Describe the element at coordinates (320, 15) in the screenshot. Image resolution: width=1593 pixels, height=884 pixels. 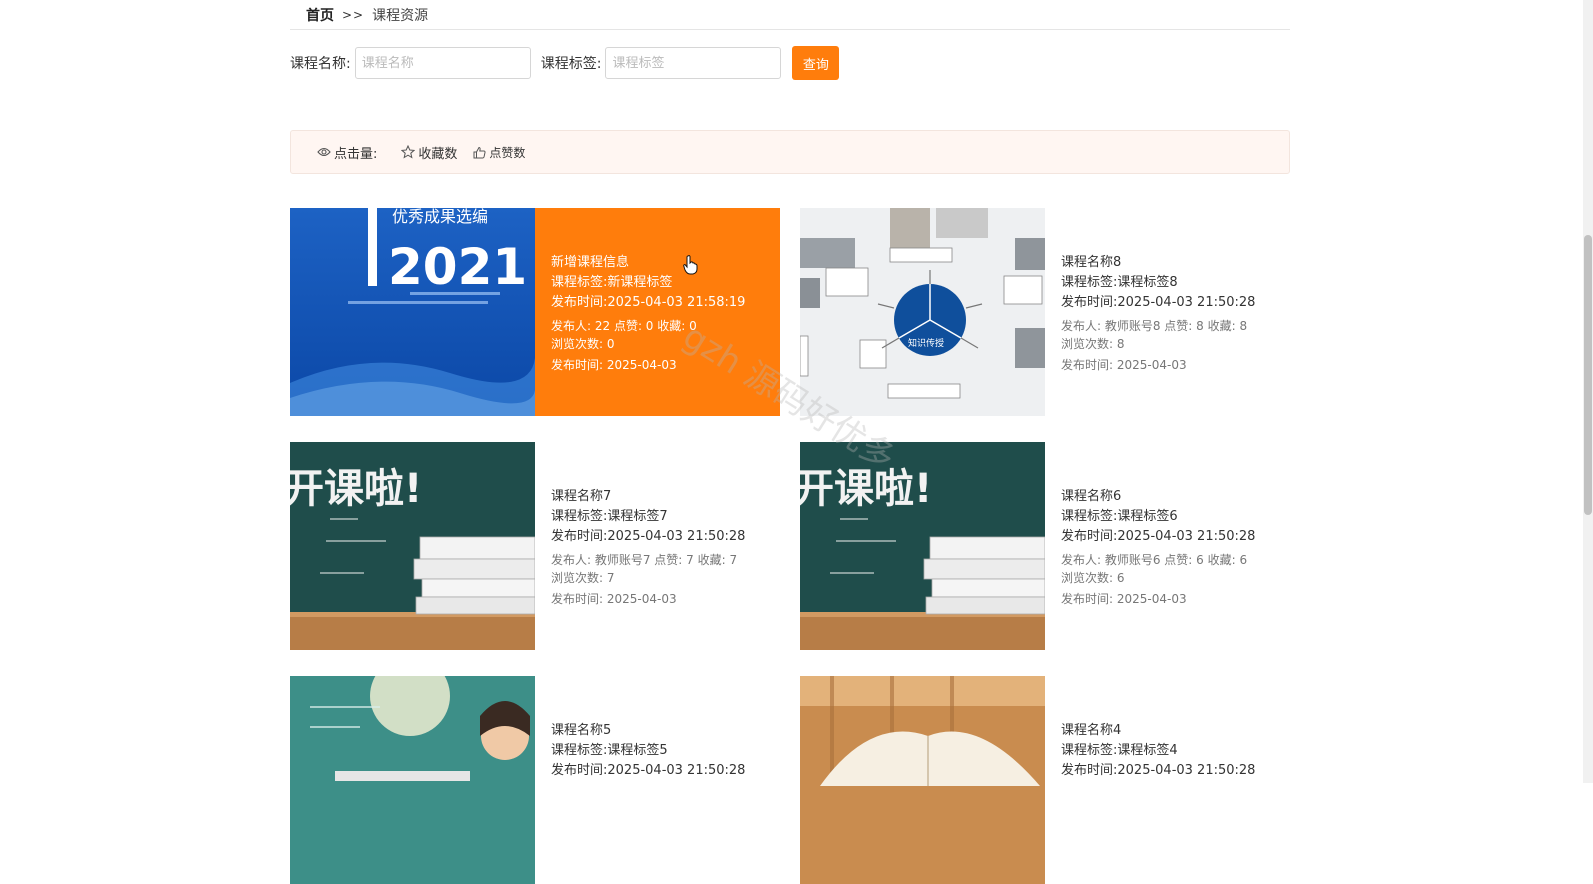
I see `breadcrumb-home-link: 首页` at that location.